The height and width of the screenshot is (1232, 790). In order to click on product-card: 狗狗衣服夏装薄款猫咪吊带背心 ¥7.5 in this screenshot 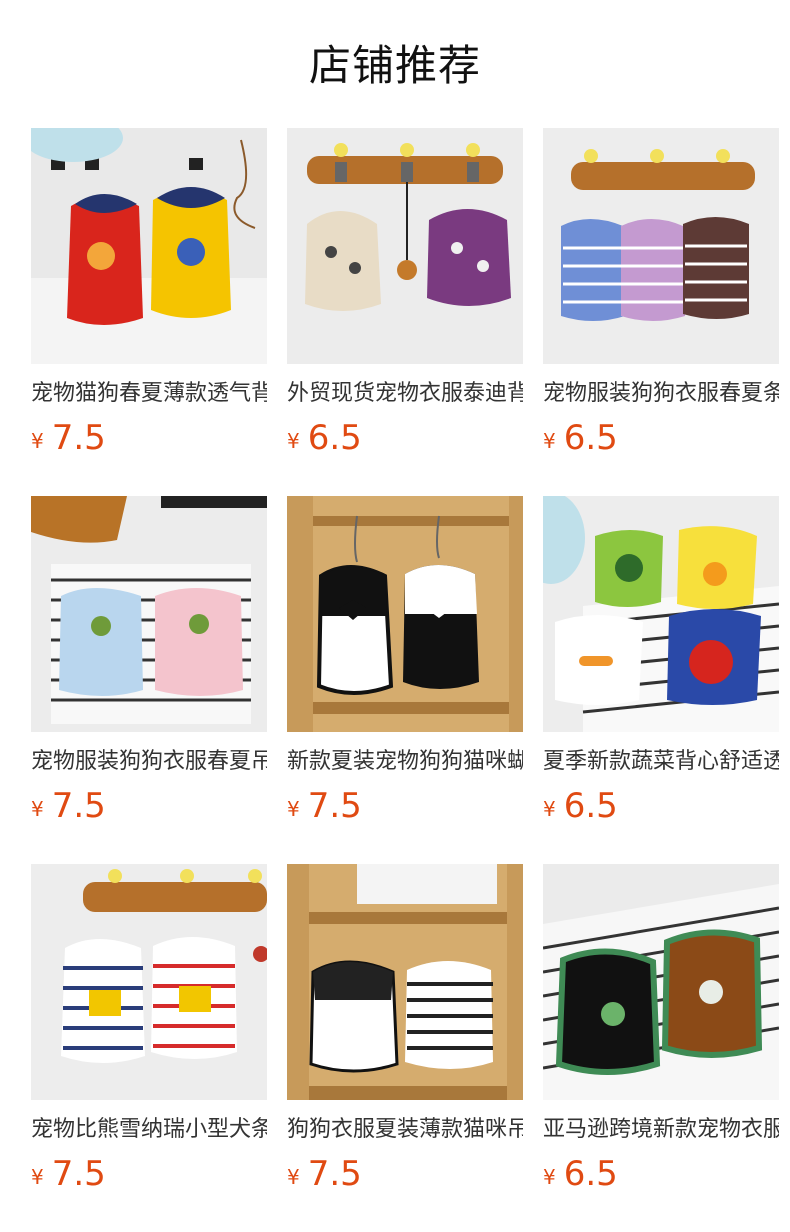, I will do `click(405, 1034)`.